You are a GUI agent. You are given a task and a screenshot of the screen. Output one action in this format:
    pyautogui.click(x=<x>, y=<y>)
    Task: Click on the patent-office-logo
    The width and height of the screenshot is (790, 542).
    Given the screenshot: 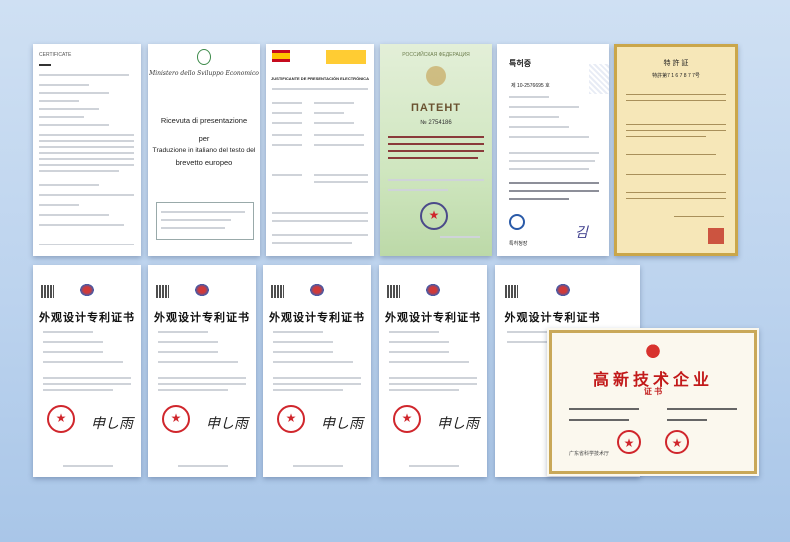 What is the action you would take?
    pyautogui.click(x=317, y=290)
    